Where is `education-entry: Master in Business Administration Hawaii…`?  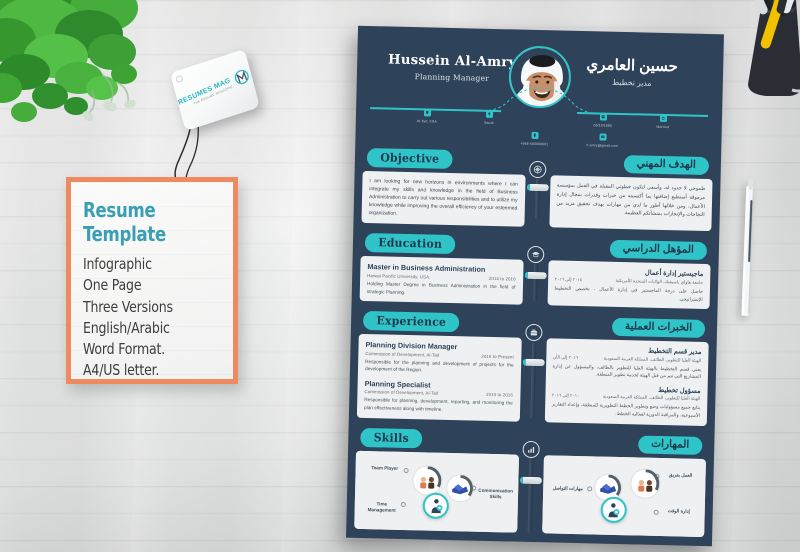
education-entry: Master in Business Administration Hawaii… is located at coordinates (441, 281).